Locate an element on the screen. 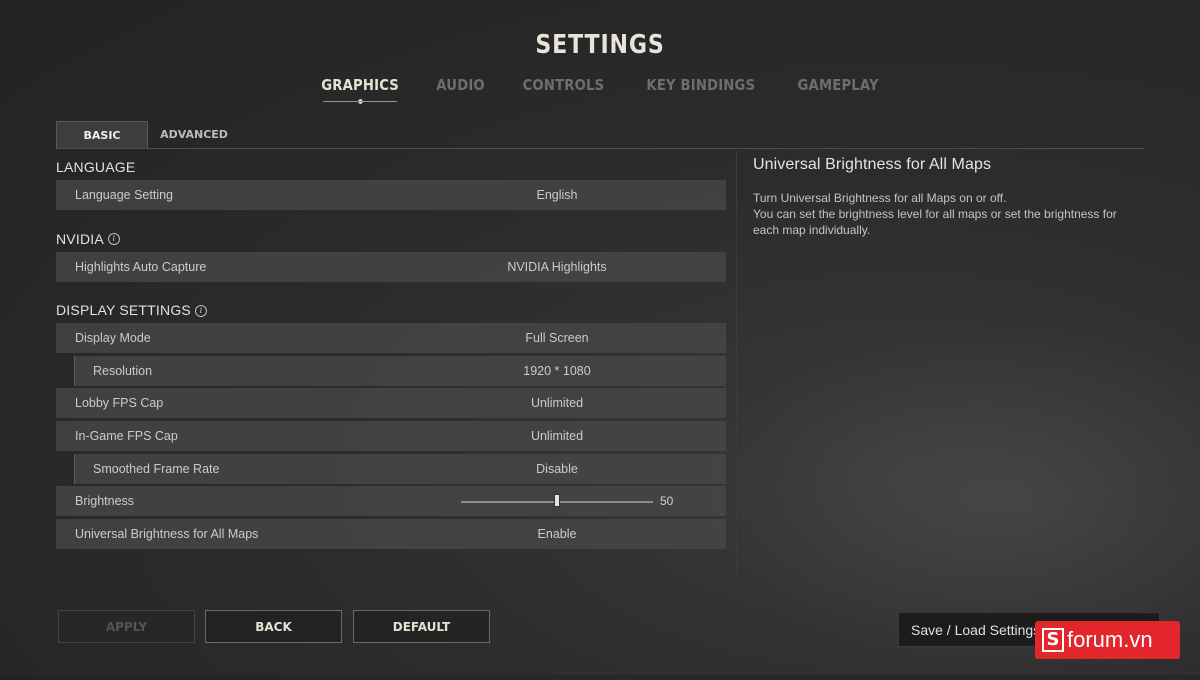  description-line: each map individually. is located at coordinates (812, 230).